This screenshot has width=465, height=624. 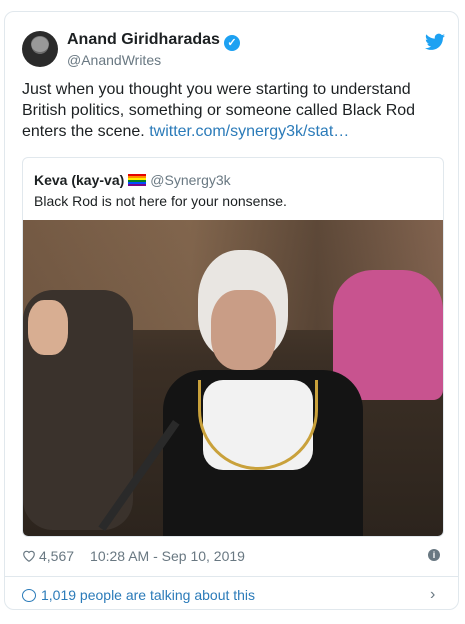 I want to click on talking-link: 1,019 people are talking about this, so click(x=138, y=595).